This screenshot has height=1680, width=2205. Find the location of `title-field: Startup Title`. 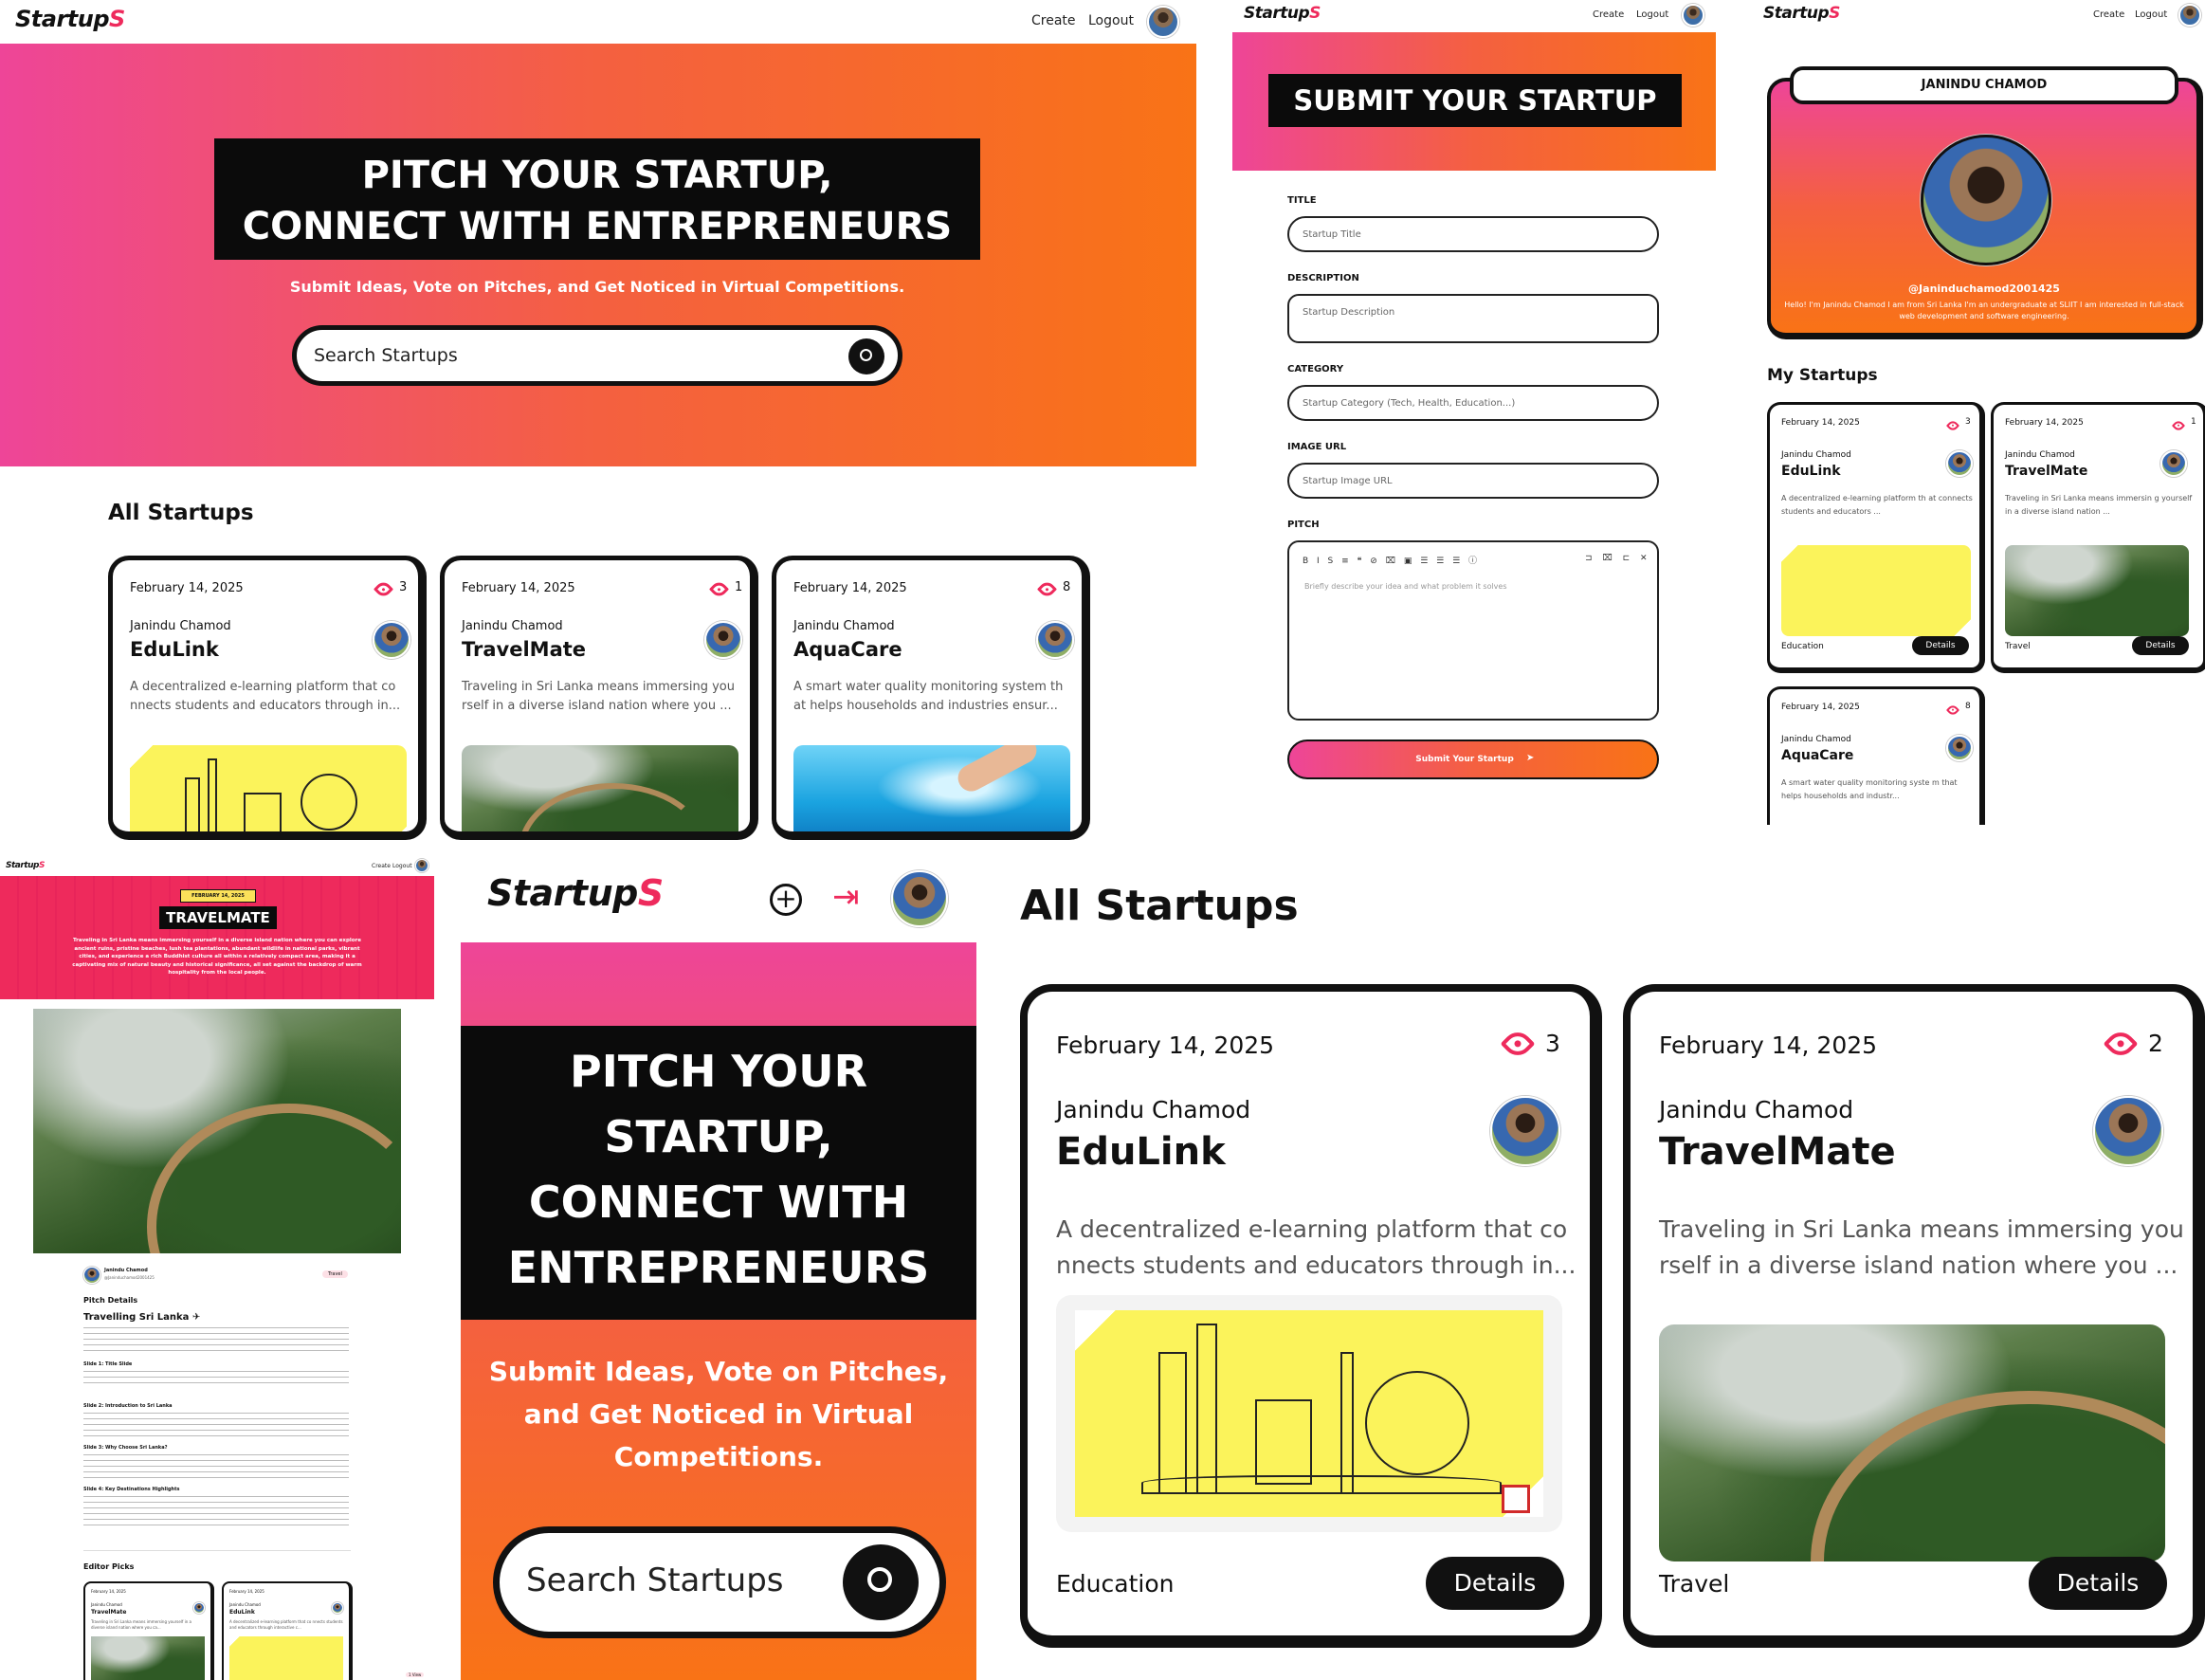

title-field: Startup Title is located at coordinates (1473, 234).